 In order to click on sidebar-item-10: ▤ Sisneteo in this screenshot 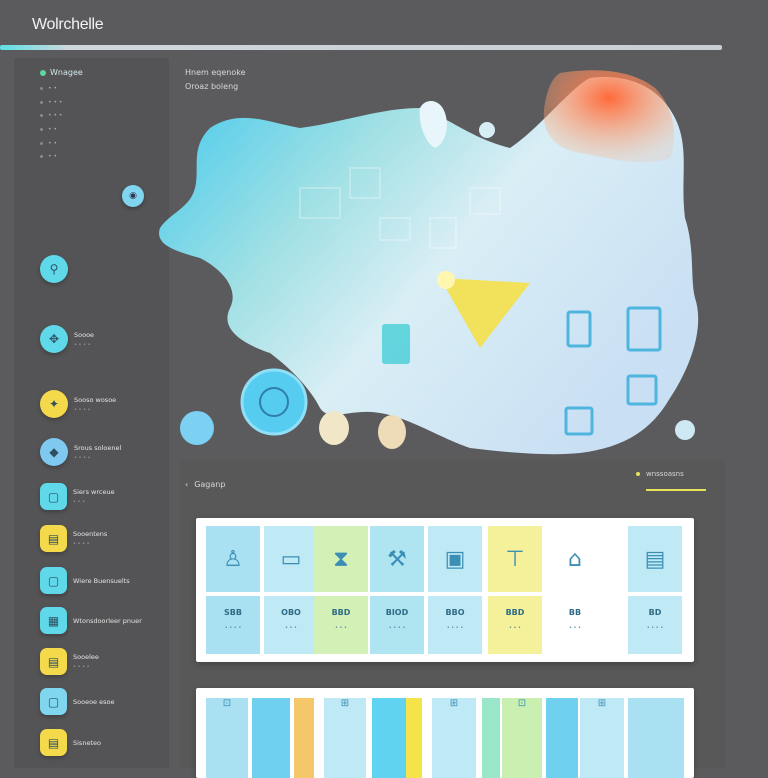, I will do `click(70, 742)`.